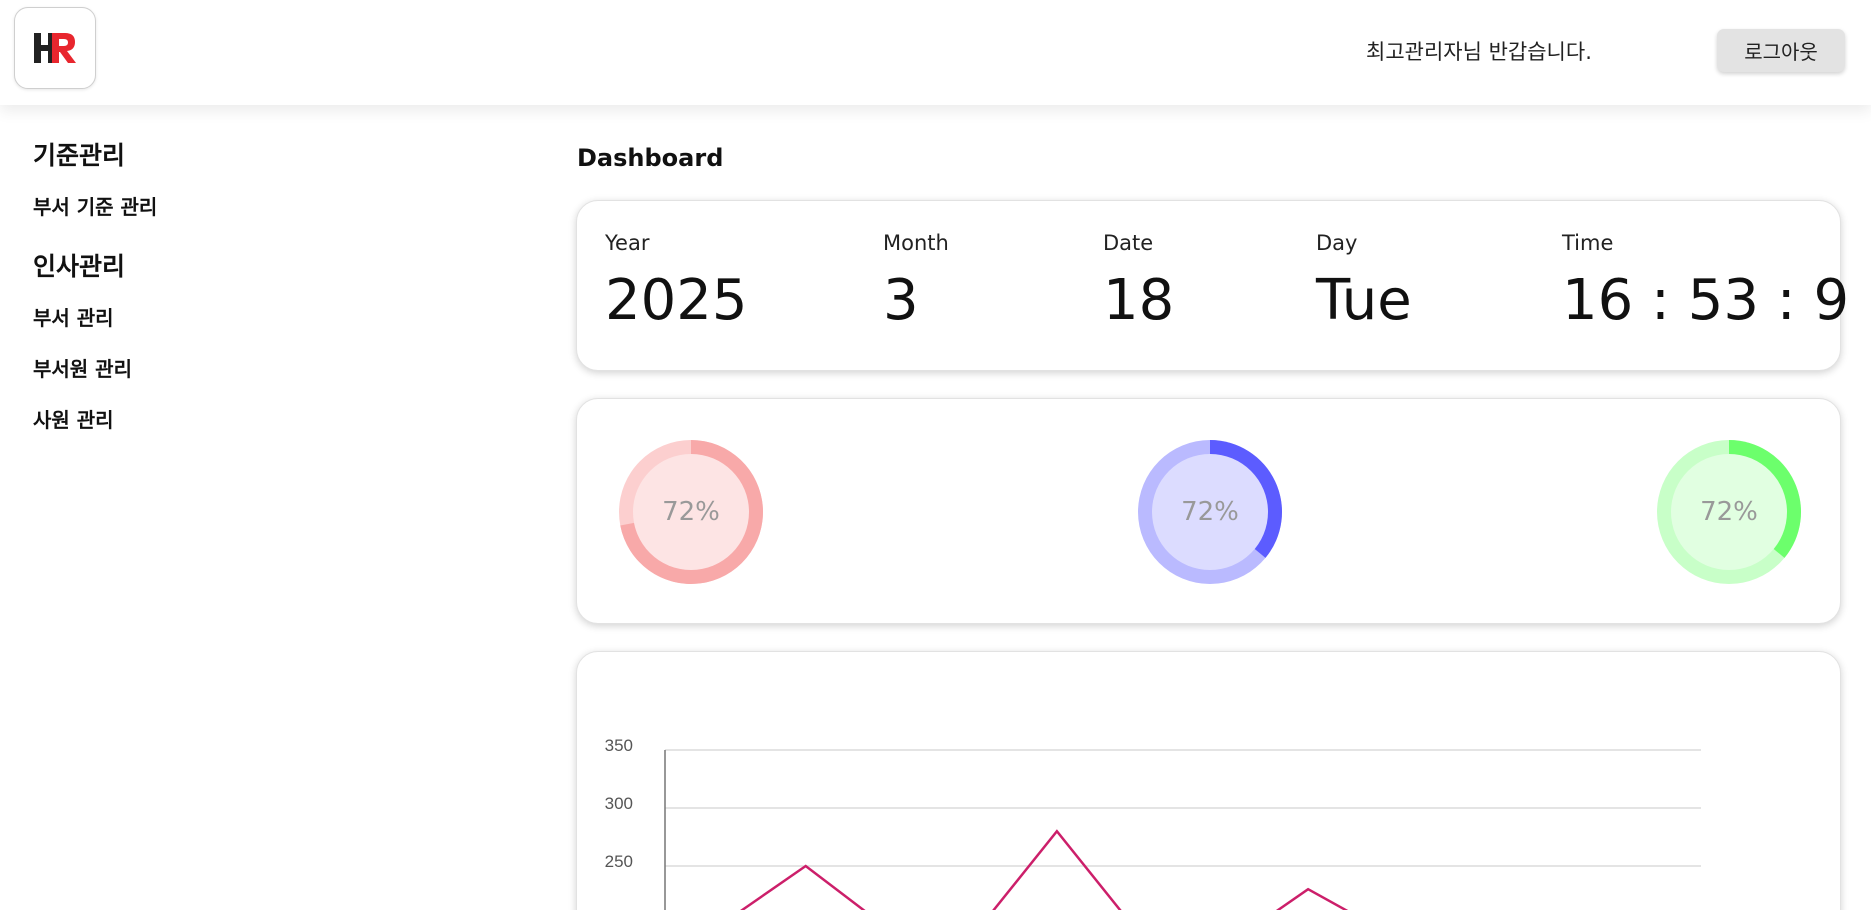 The image size is (1871, 910). Describe the element at coordinates (619, 861) in the screenshot. I see `y-tick-label: 250` at that location.